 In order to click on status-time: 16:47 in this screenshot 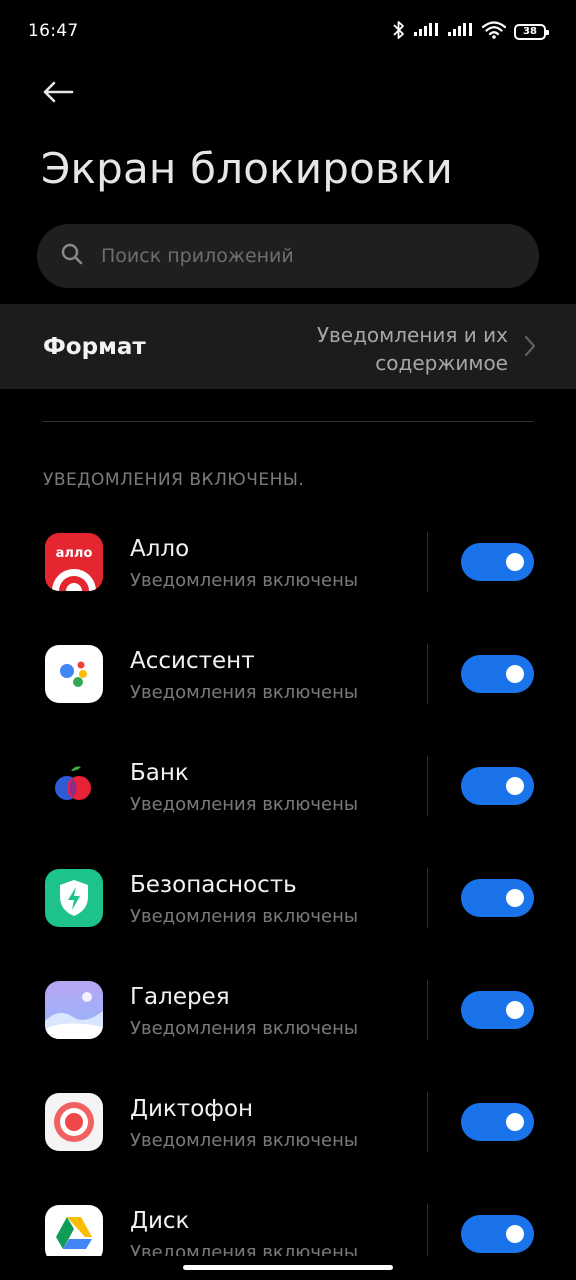, I will do `click(53, 31)`.